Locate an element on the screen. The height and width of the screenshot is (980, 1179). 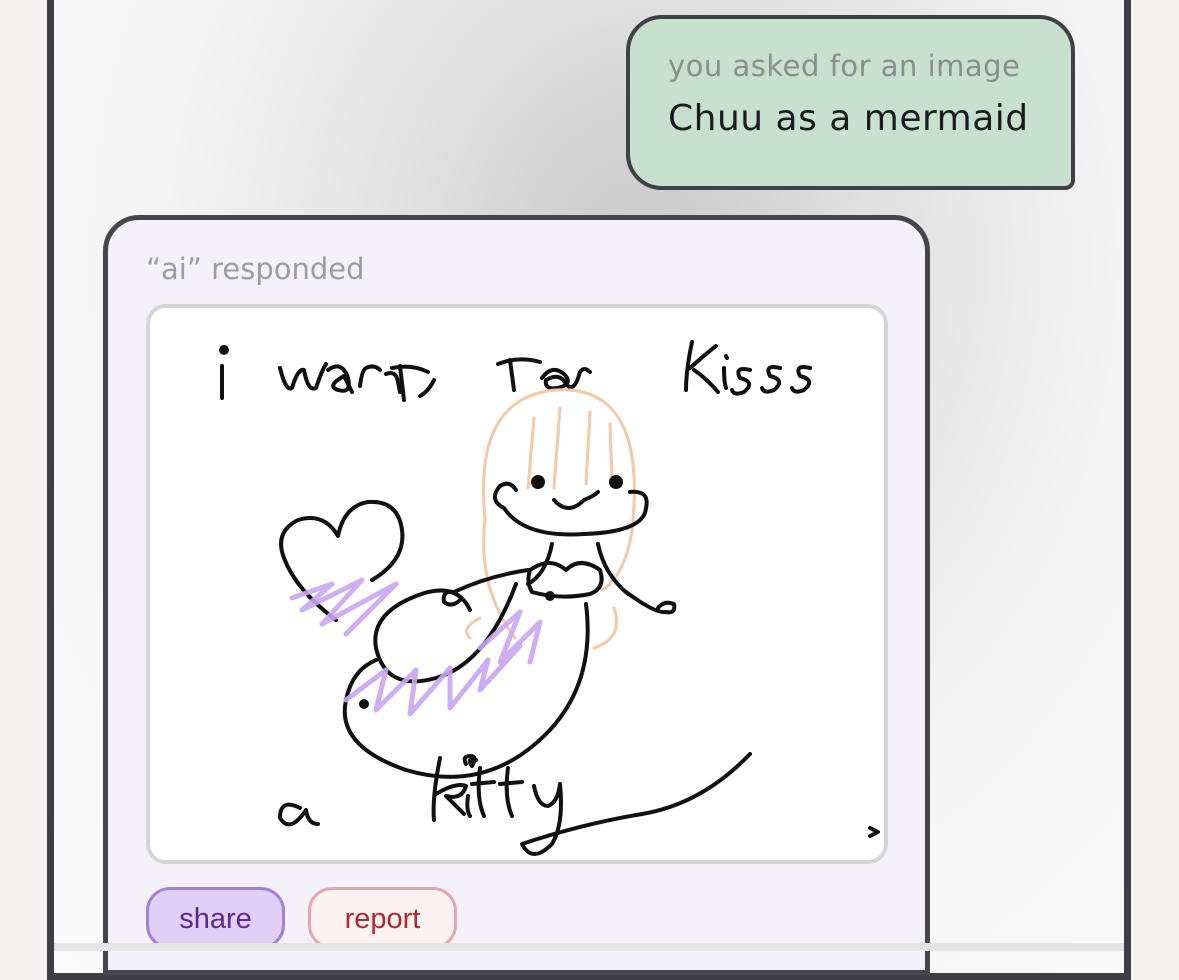
report-button: report is located at coordinates (382, 918).